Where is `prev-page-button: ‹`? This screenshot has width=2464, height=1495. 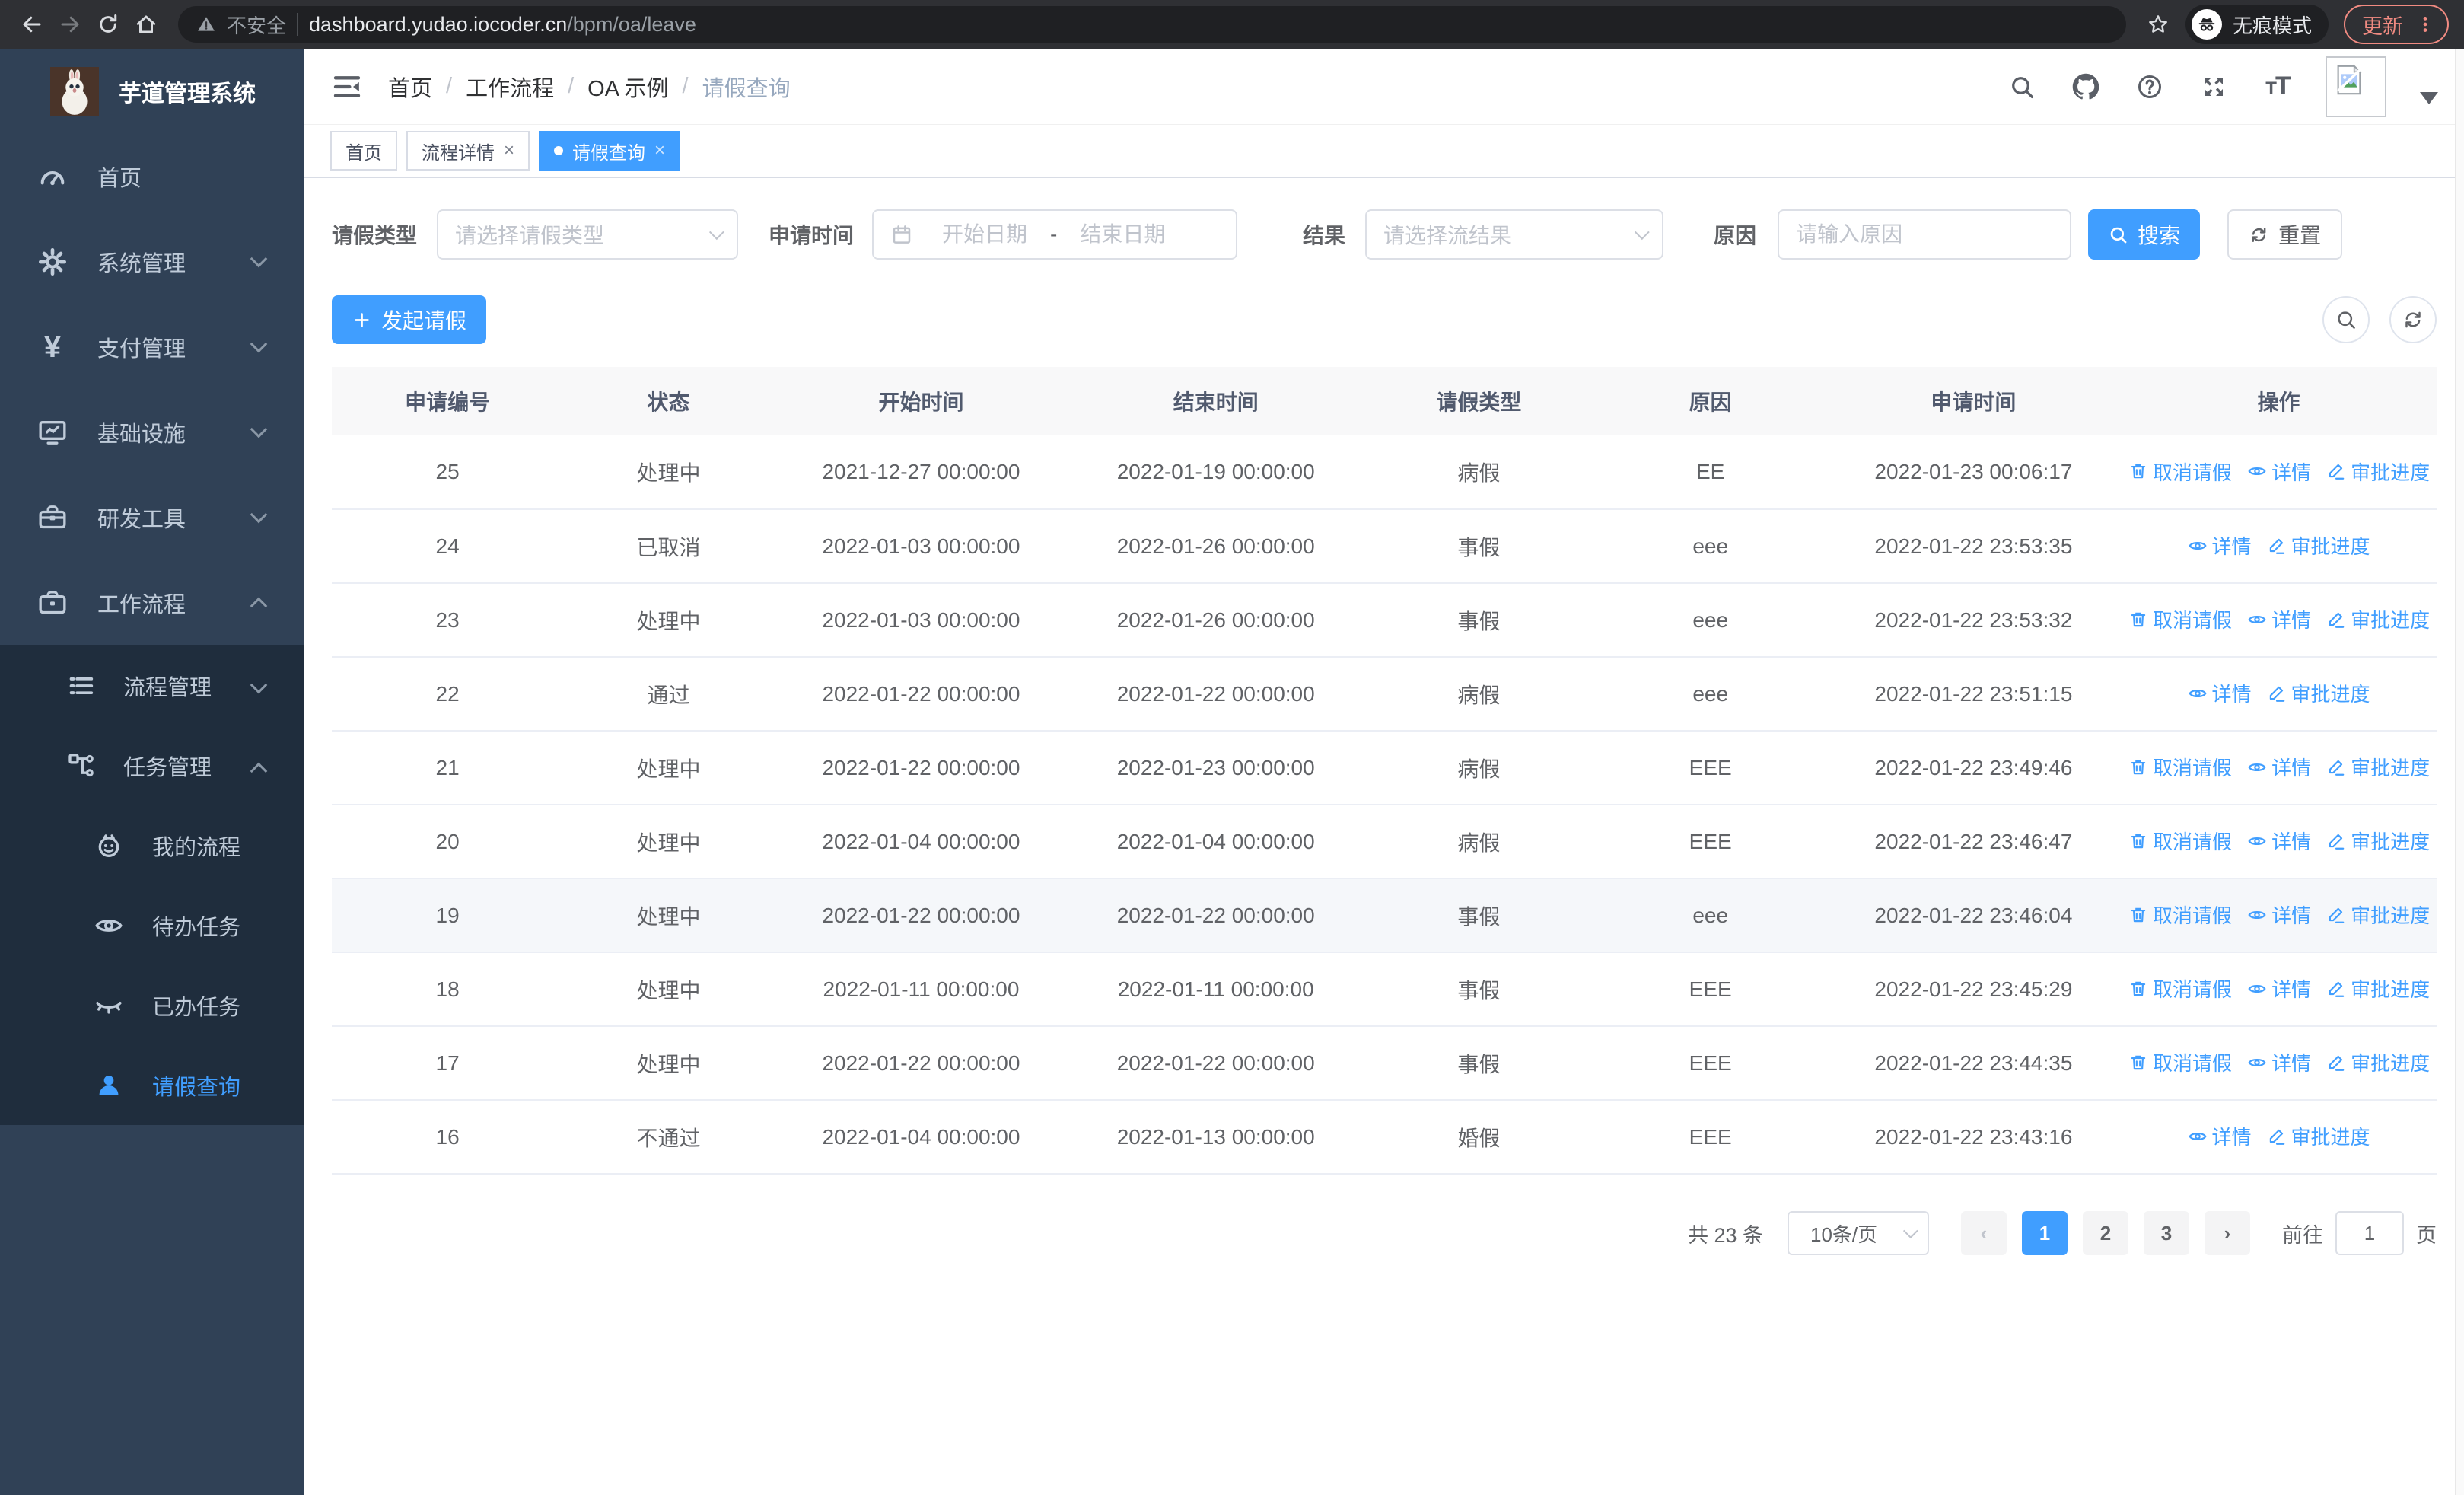
prev-page-button: ‹ is located at coordinates (1984, 1233).